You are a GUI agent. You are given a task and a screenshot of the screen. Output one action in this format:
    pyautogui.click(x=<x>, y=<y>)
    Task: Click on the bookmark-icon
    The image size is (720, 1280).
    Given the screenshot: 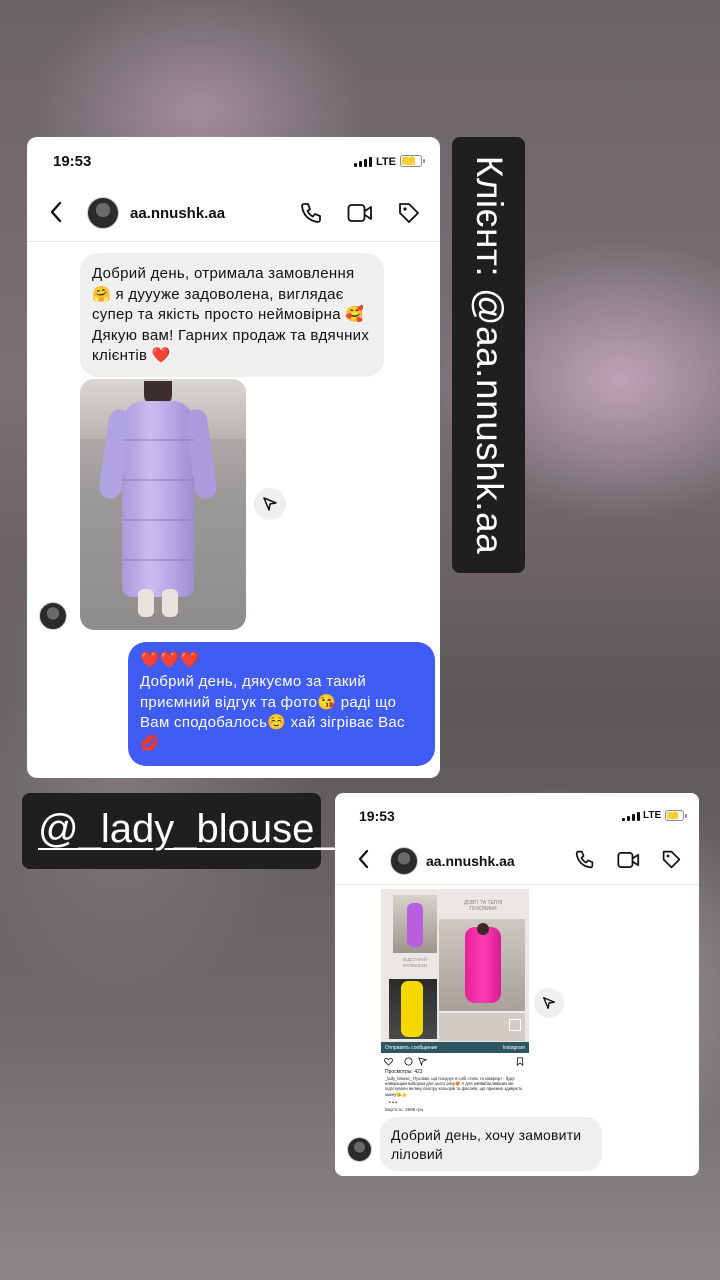 What is the action you would take?
    pyautogui.click(x=520, y=1061)
    